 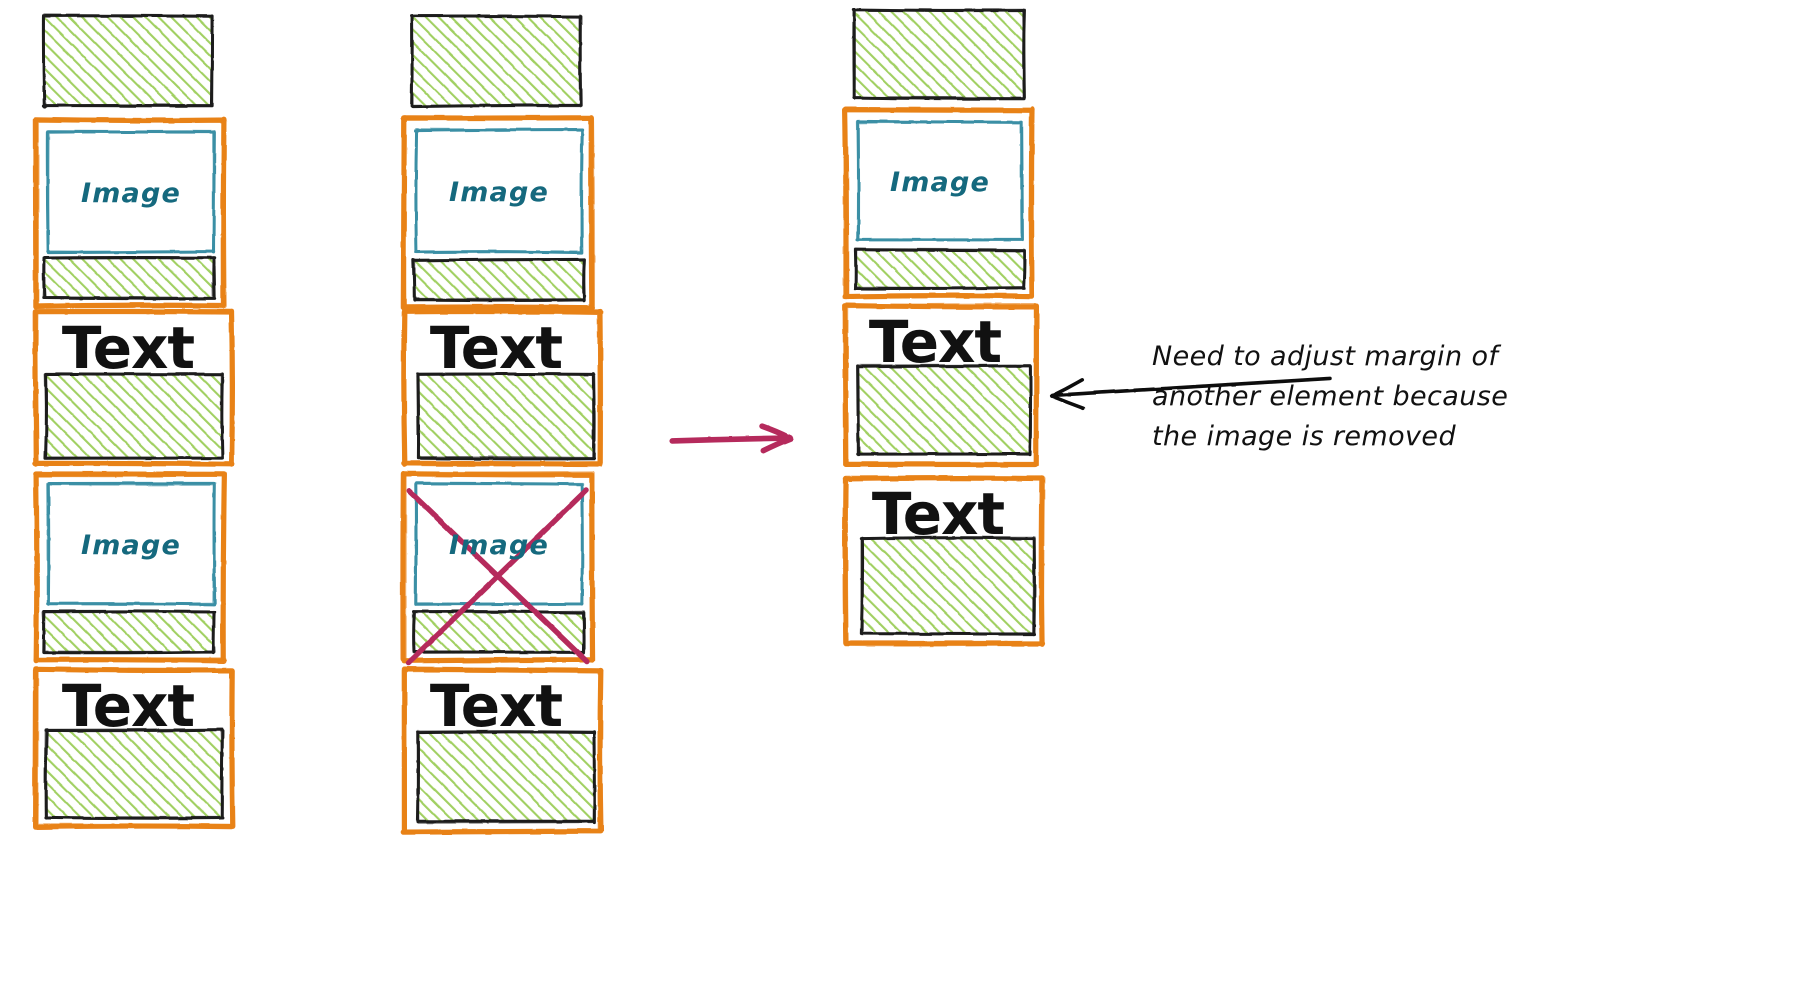 What do you see at coordinates (128, 706) in the screenshot?
I see `column-before-text-label-4: Text` at bounding box center [128, 706].